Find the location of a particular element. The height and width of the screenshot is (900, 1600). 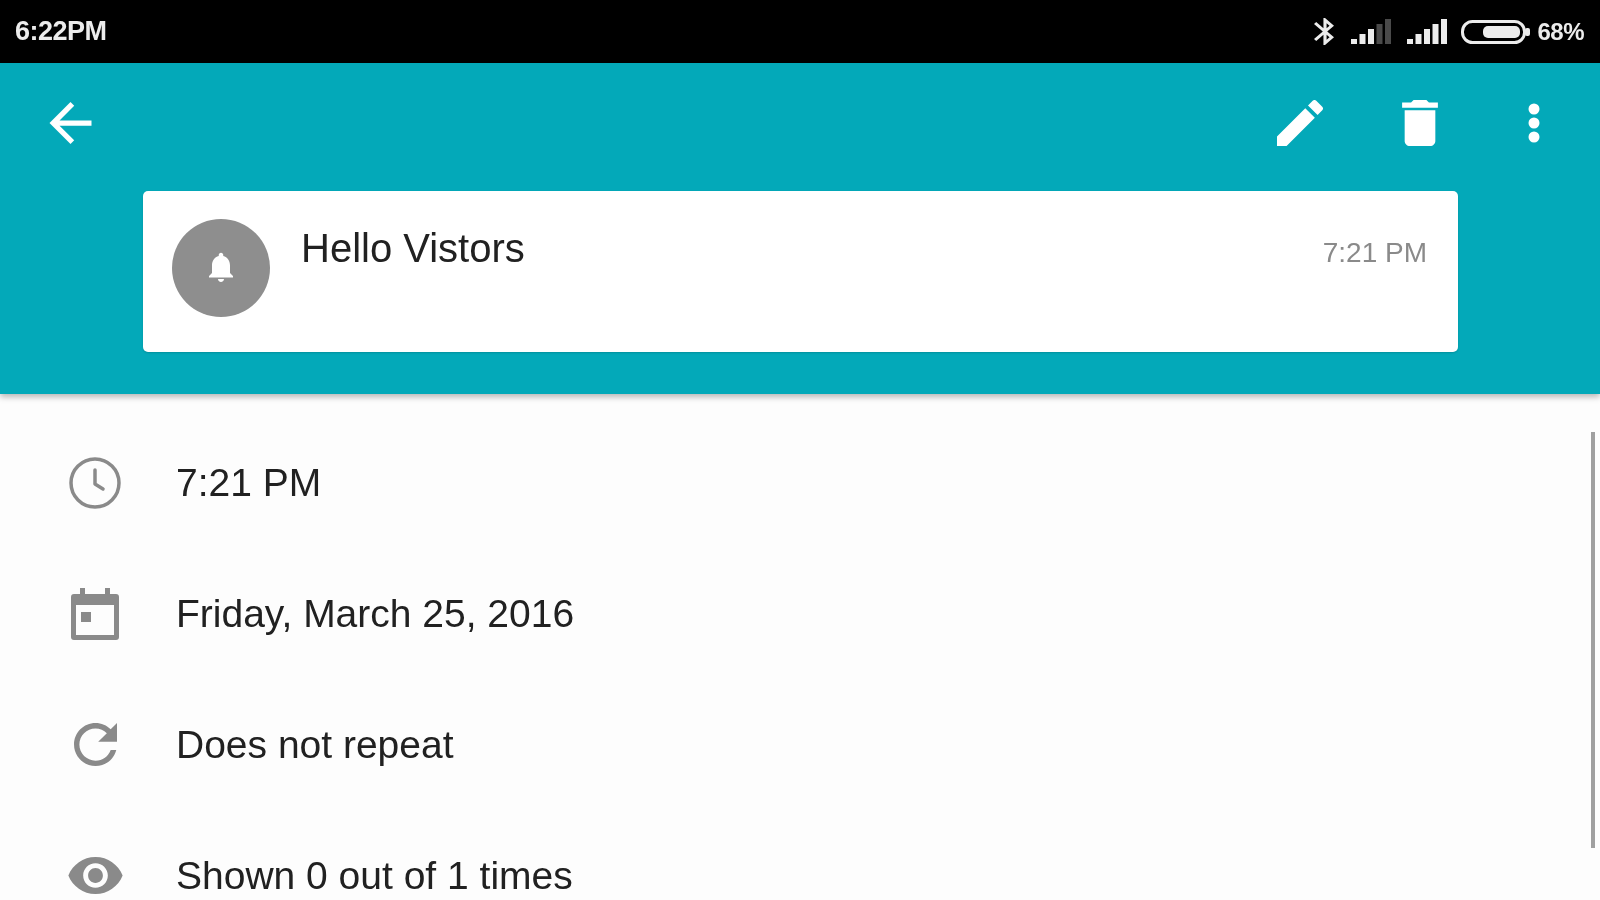

refresh-icon is located at coordinates (95, 744).